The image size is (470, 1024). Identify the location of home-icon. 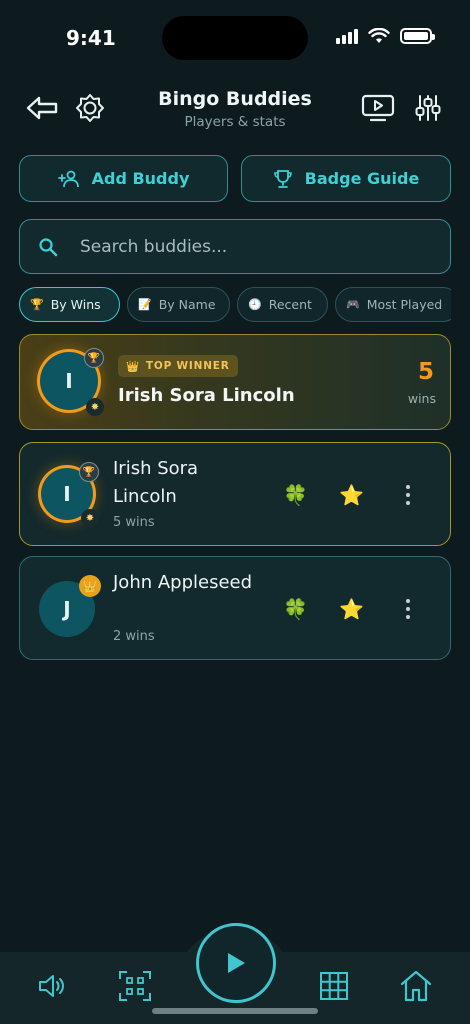
(416, 986).